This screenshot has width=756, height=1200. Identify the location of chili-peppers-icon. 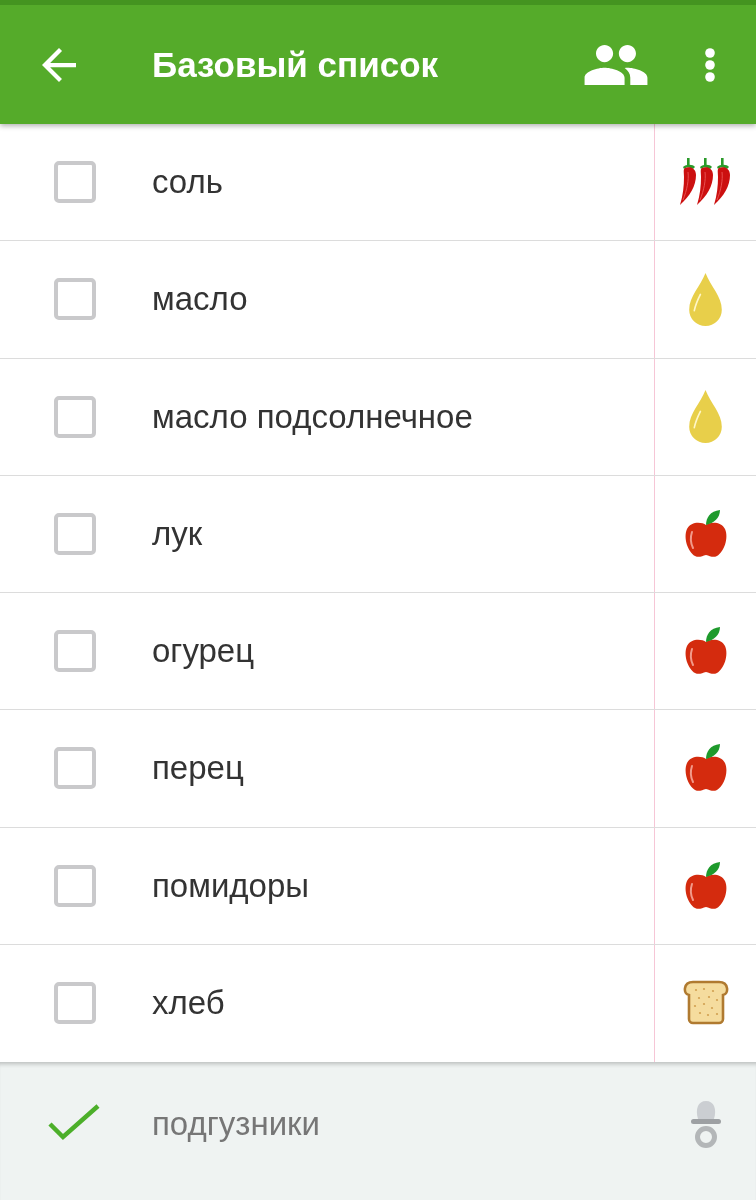
(705, 182).